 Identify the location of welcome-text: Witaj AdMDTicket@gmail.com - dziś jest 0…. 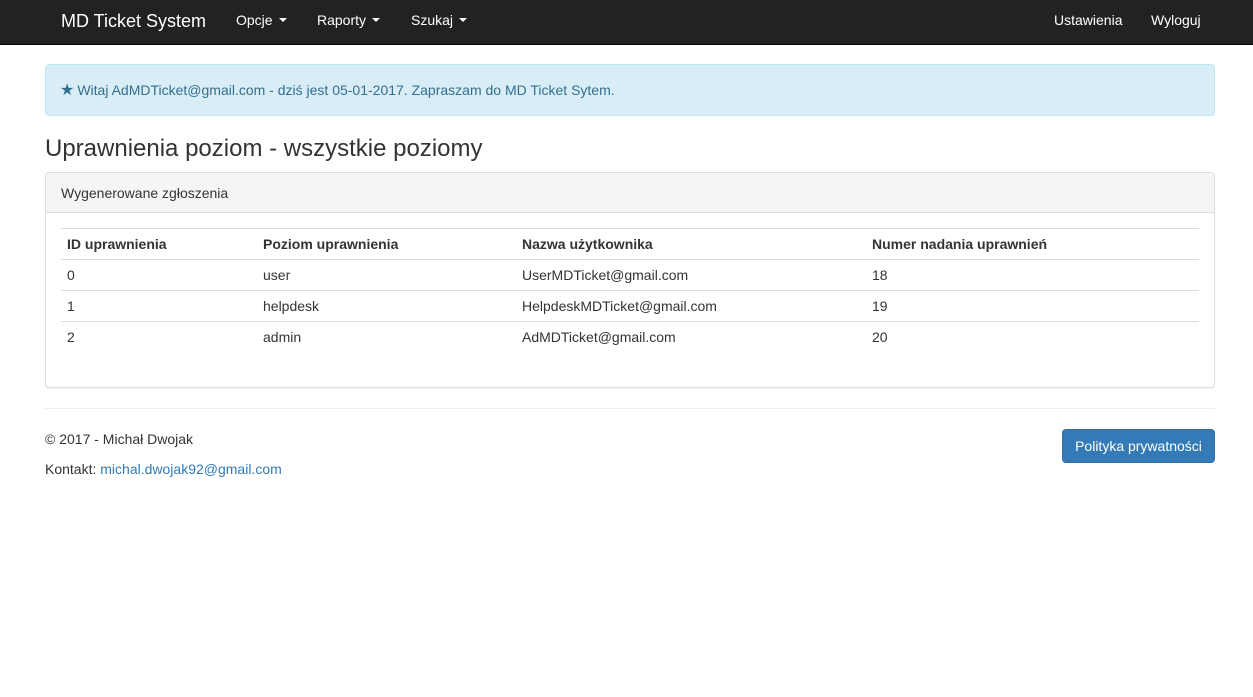
(346, 90).